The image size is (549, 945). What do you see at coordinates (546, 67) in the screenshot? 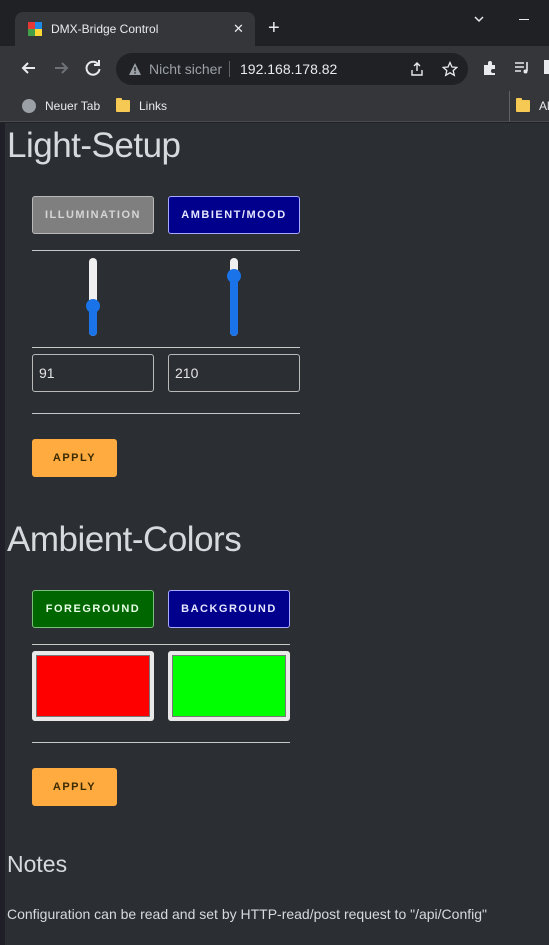
I see `profile-partial-icon` at bounding box center [546, 67].